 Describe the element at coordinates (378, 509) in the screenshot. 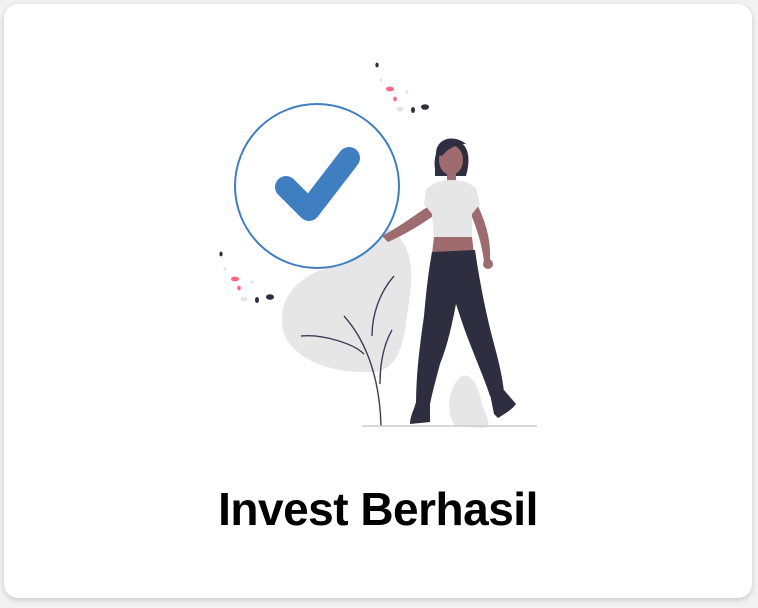

I see `success-title: Invest Berhasil` at that location.